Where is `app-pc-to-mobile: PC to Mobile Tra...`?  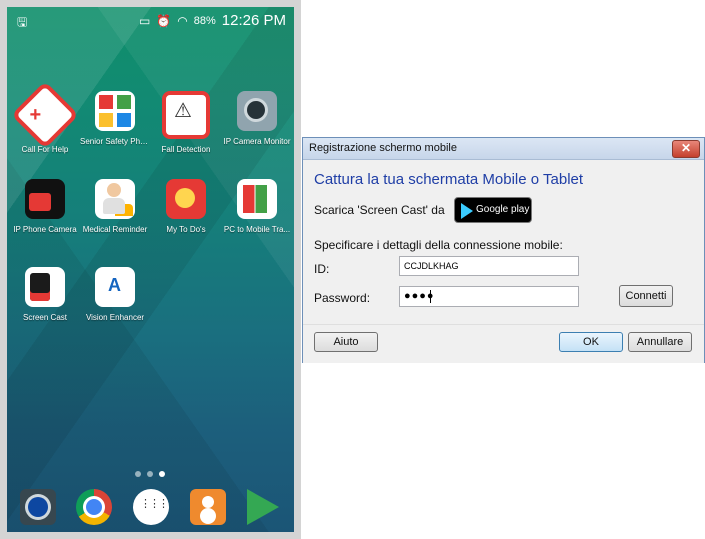
app-pc-to-mobile: PC to Mobile Tra... is located at coordinates (257, 206).